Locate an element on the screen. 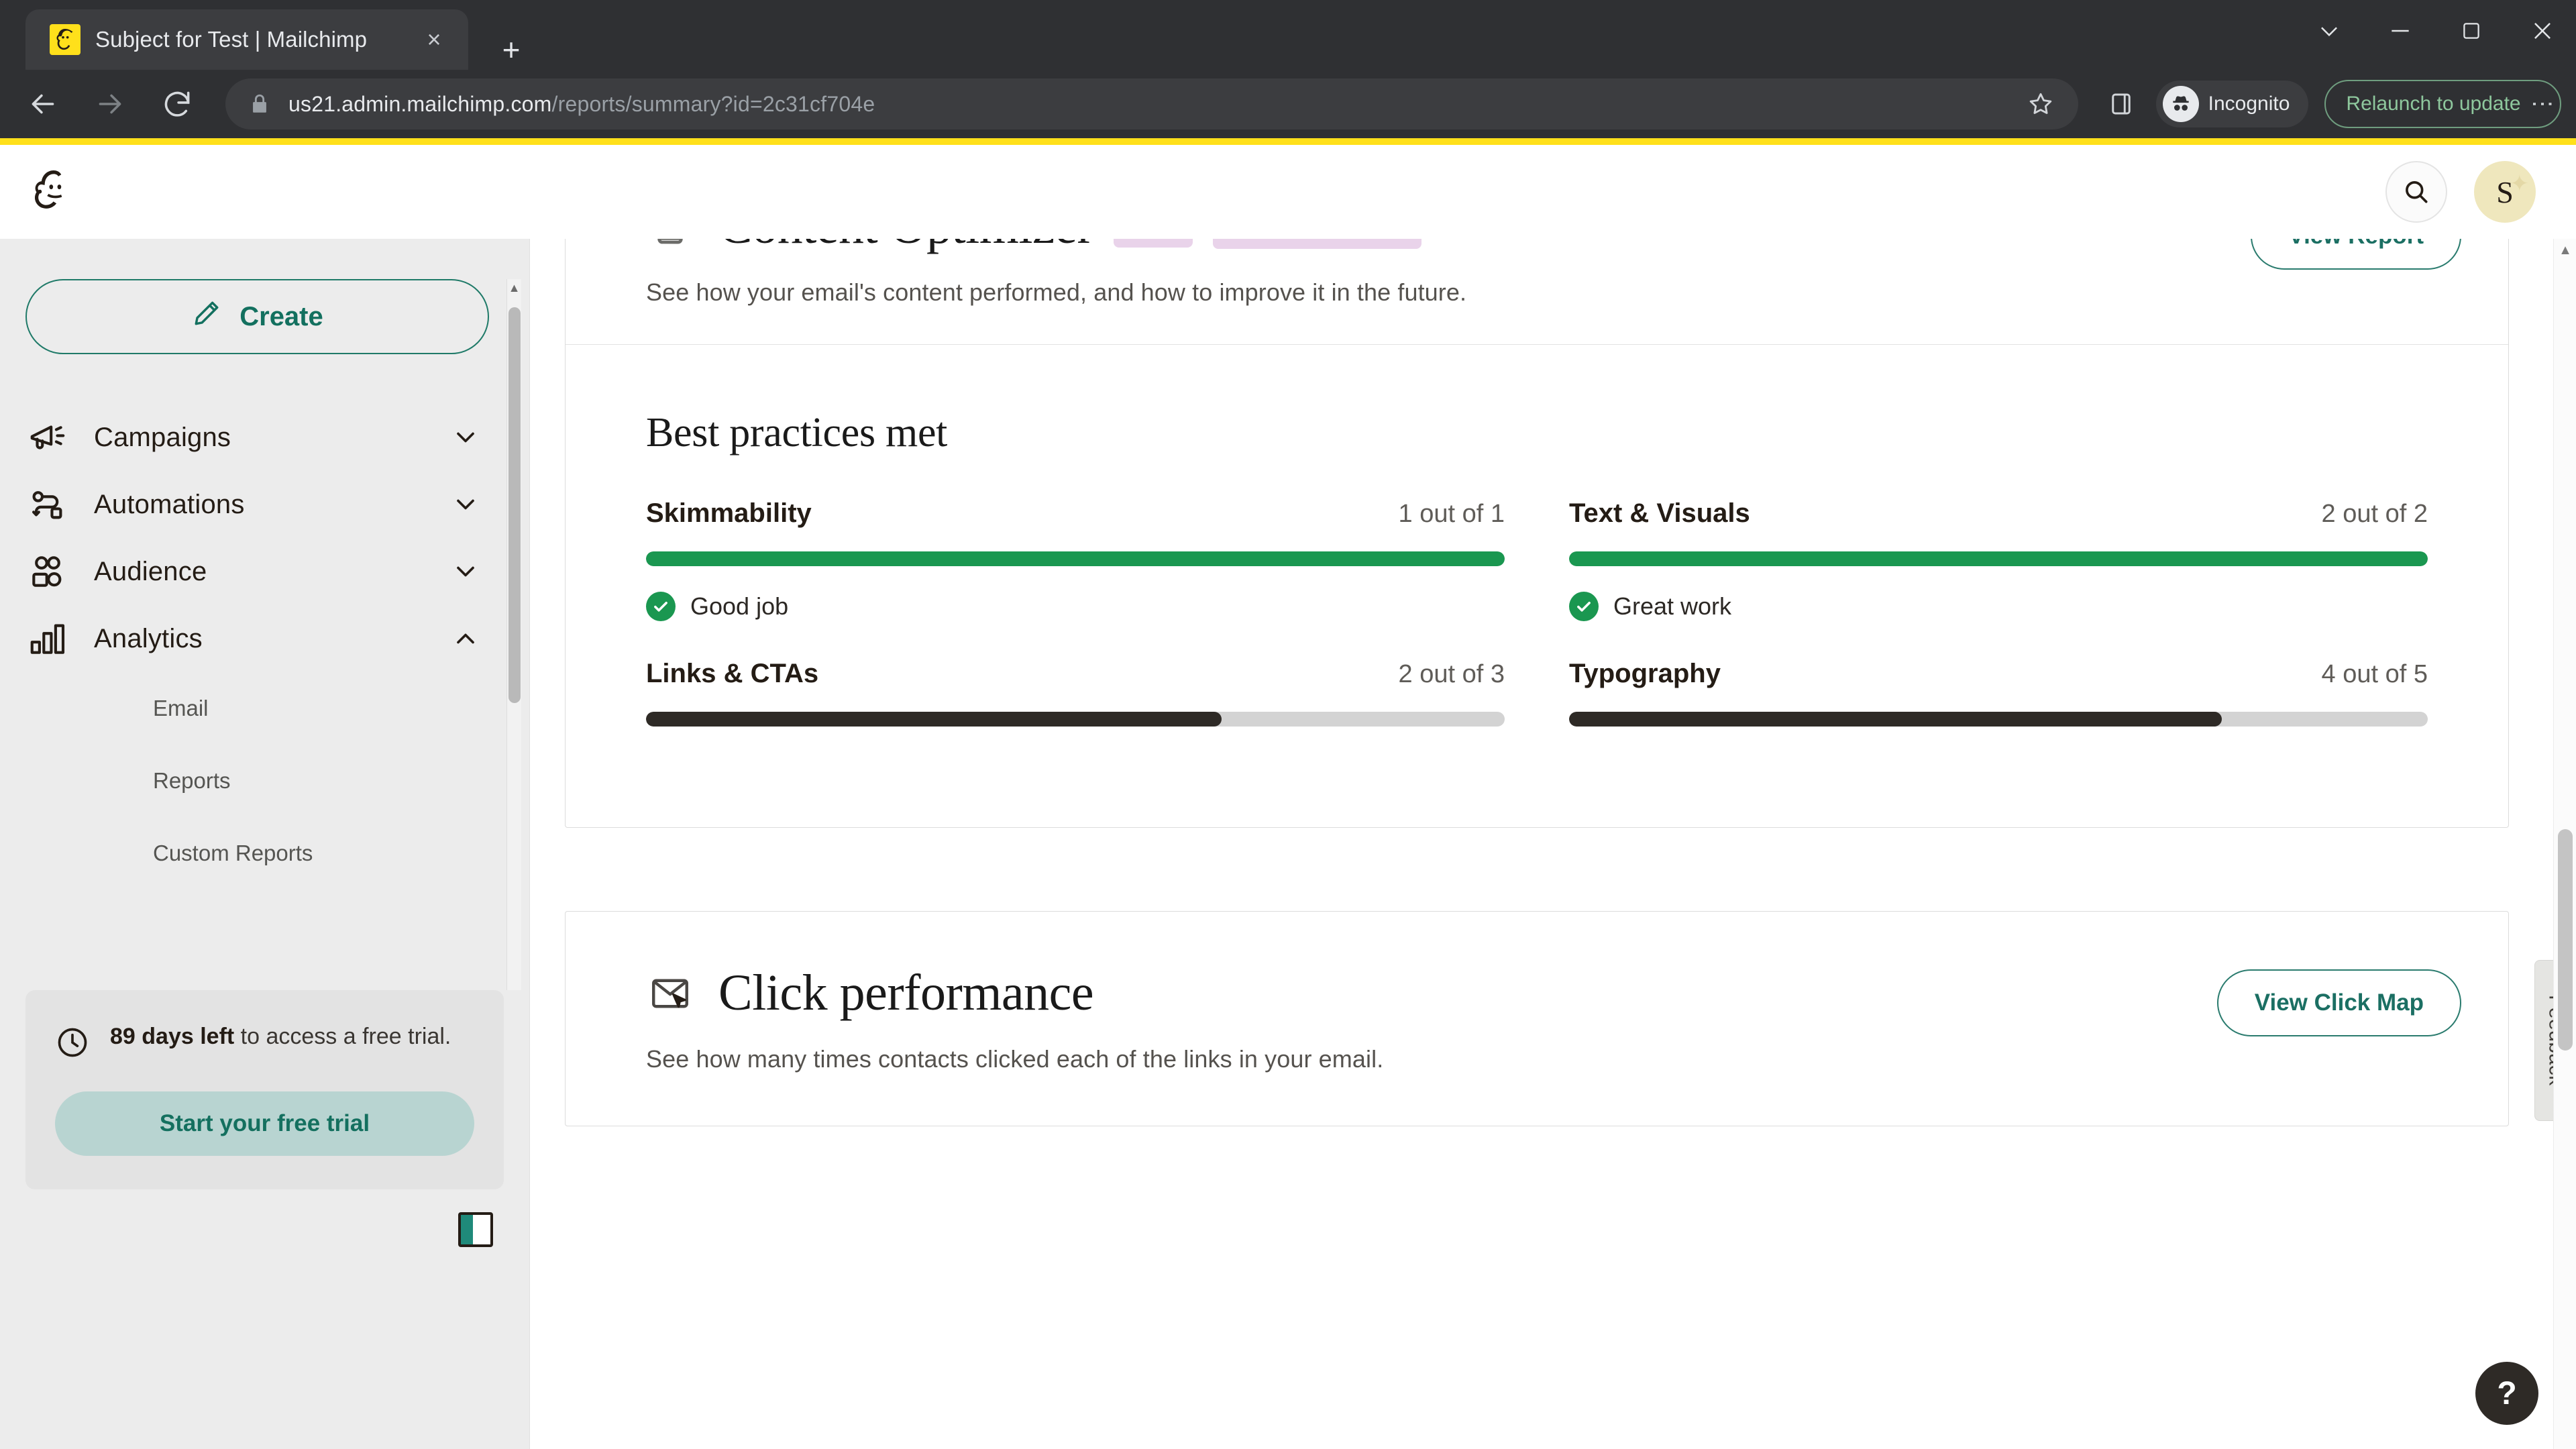 This screenshot has width=2576, height=1449. best-practice-head: Skimmability 1 out of 1 is located at coordinates (1075, 513).